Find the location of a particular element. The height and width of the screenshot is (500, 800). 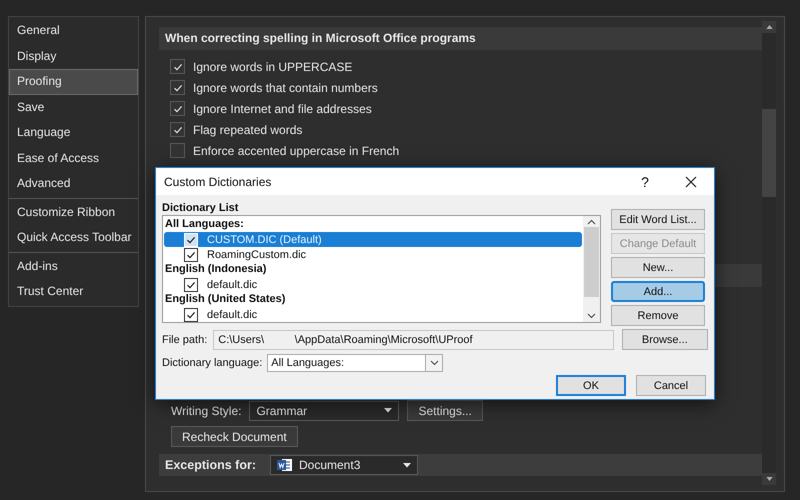

sidebar-item: Display is located at coordinates (73, 56).